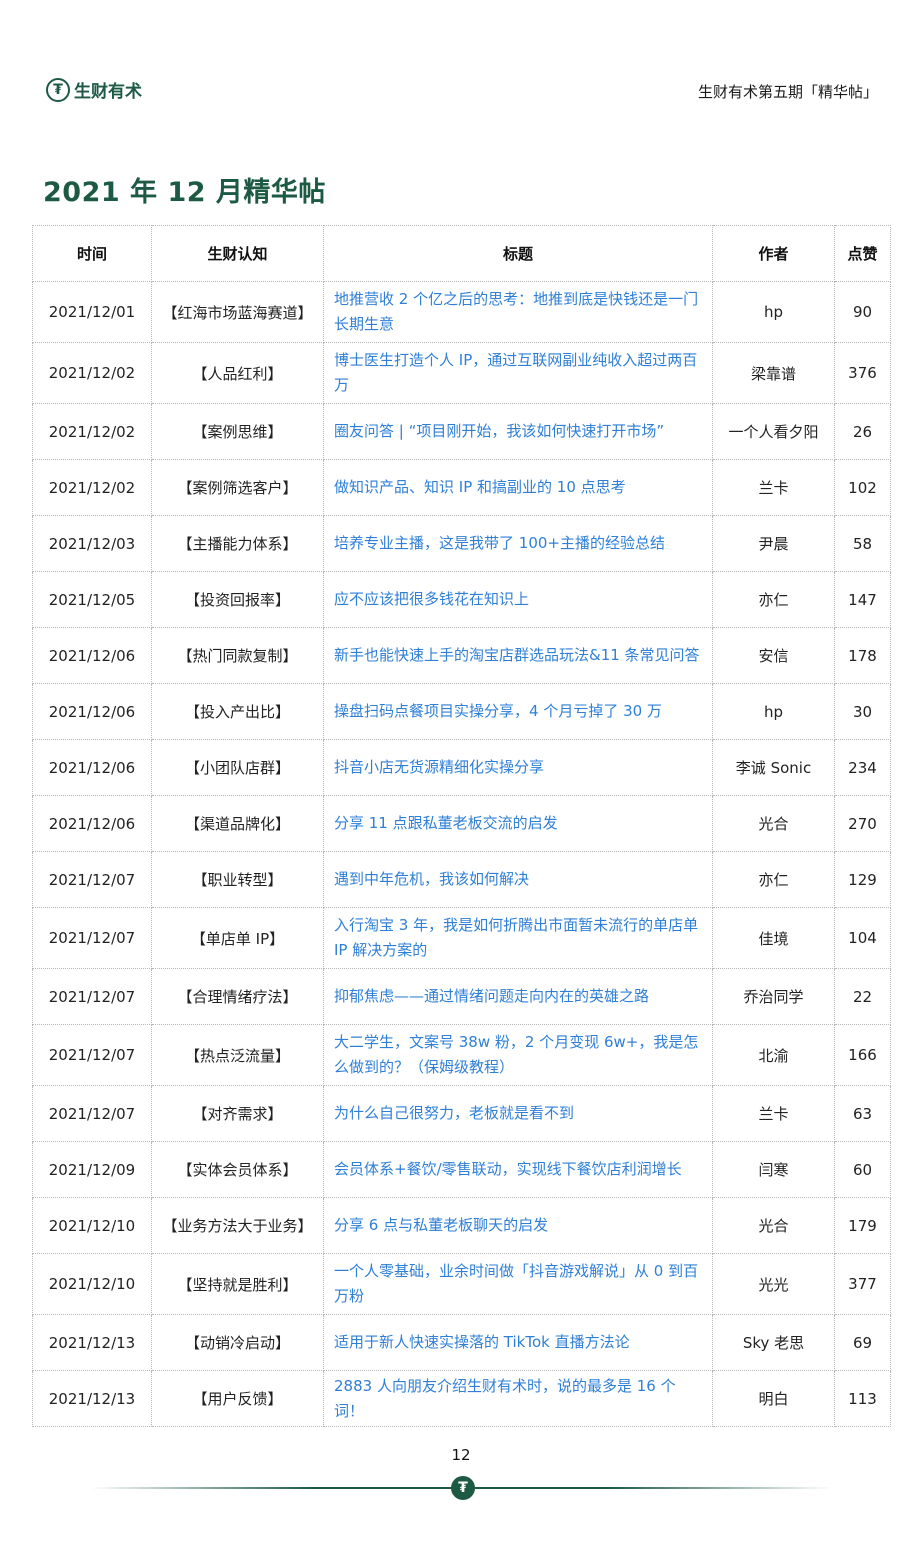 The height and width of the screenshot is (1559, 922). I want to click on page-title: 2021 年 12 月精华帖, so click(184, 192).